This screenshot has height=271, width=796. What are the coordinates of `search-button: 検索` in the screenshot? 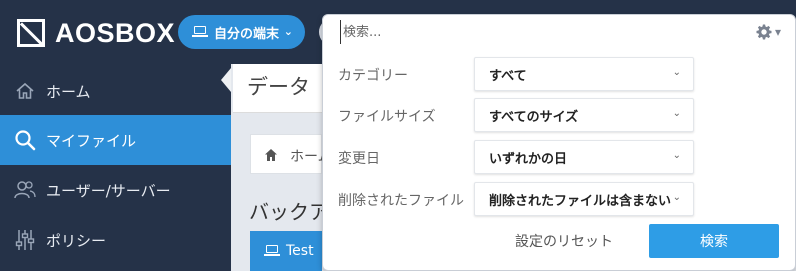 It's located at (714, 241).